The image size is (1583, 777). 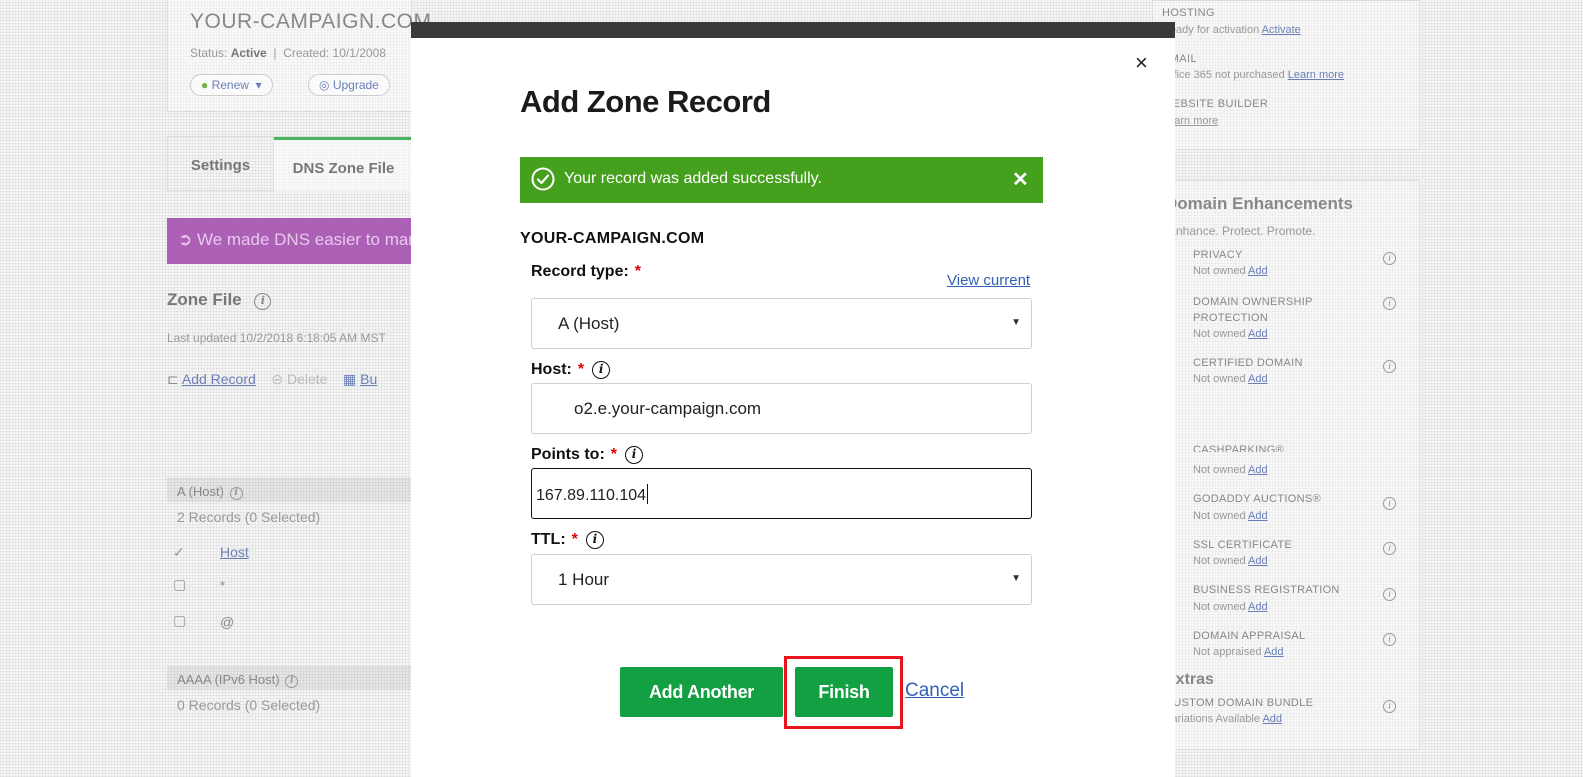 What do you see at coordinates (587, 455) in the screenshot?
I see `points-to-label: Points to: * i` at bounding box center [587, 455].